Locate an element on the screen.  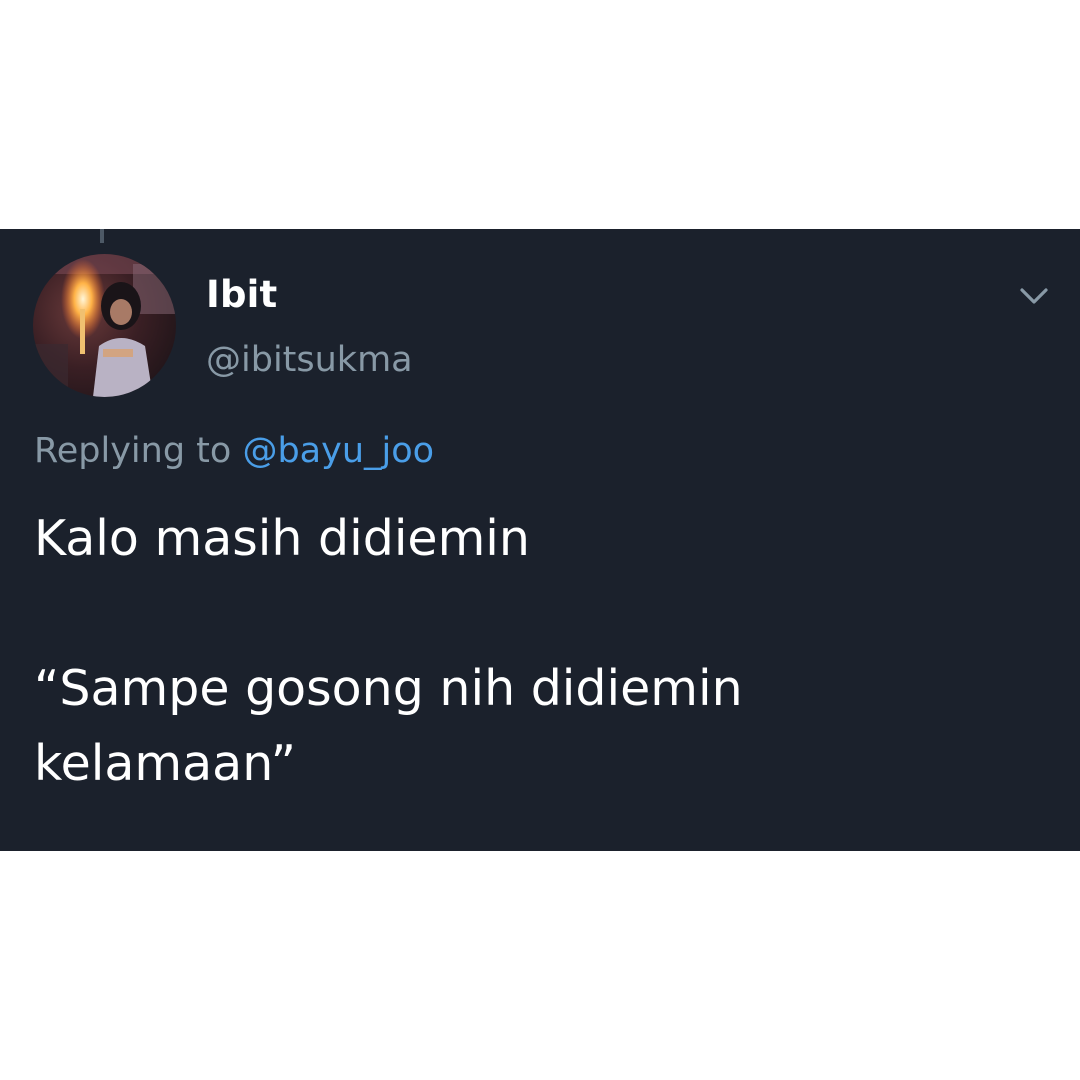
reply-to-handle-link: @bayu_joo is located at coordinates (338, 451).